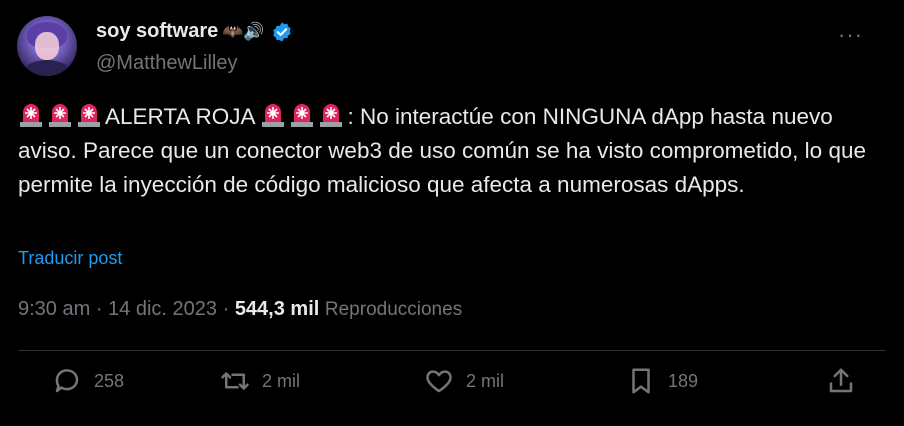 This screenshot has width=904, height=426. Describe the element at coordinates (485, 380) in the screenshot. I see `like-count: 2 mil` at that location.